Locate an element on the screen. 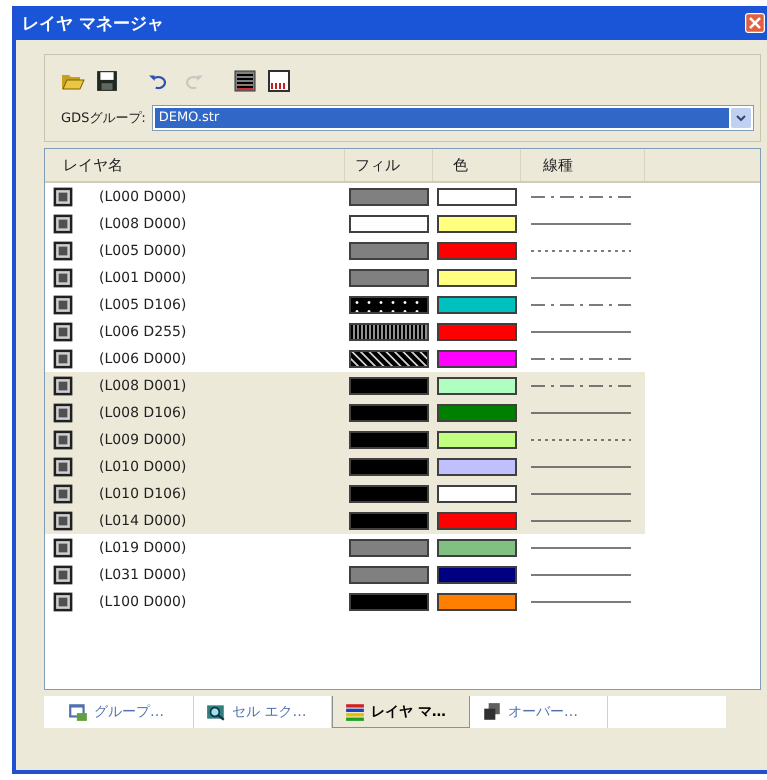 The height and width of the screenshot is (780, 767). group-dropdown: DEMO.str is located at coordinates (453, 118).